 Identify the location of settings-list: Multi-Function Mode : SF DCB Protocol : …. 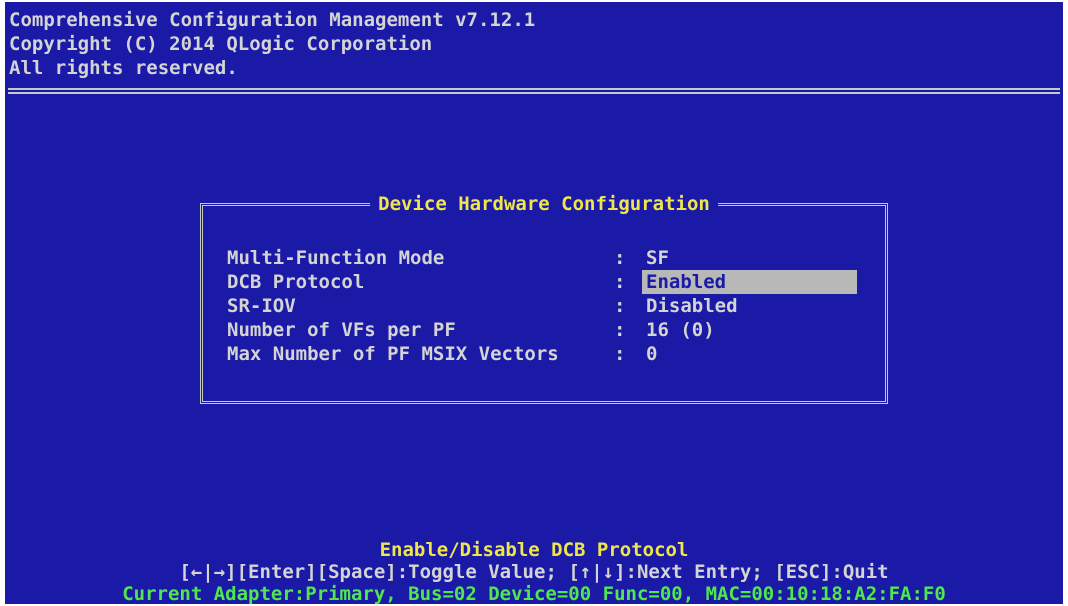
(542, 306).